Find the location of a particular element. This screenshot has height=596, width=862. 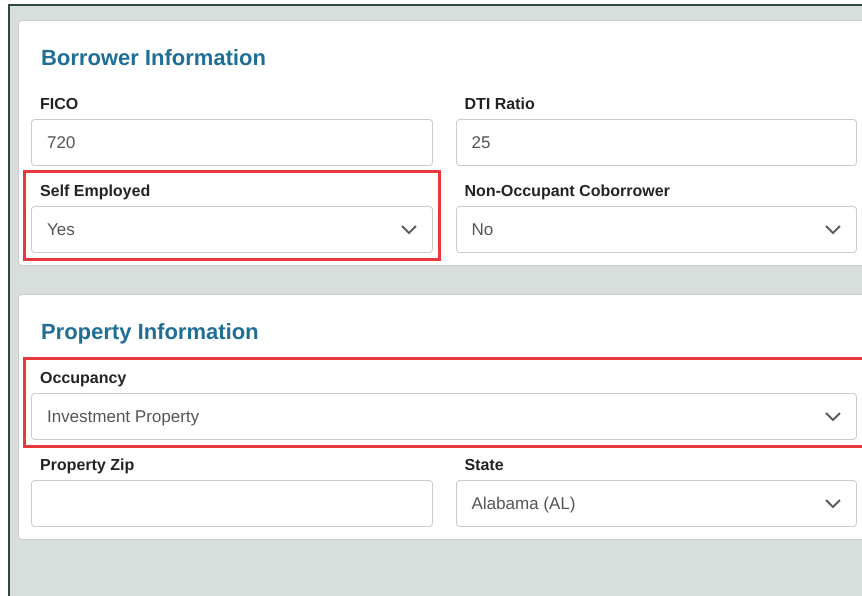

dropdown: Yes is located at coordinates (231, 229).